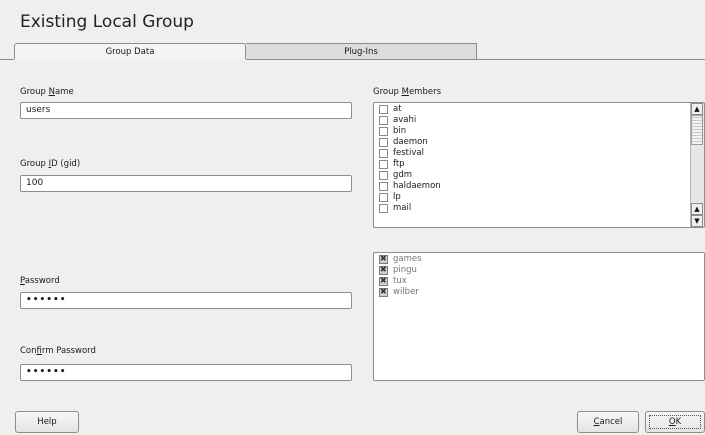 The height and width of the screenshot is (435, 705). Describe the element at coordinates (532, 186) in the screenshot. I see `list-item: haldaemon` at that location.